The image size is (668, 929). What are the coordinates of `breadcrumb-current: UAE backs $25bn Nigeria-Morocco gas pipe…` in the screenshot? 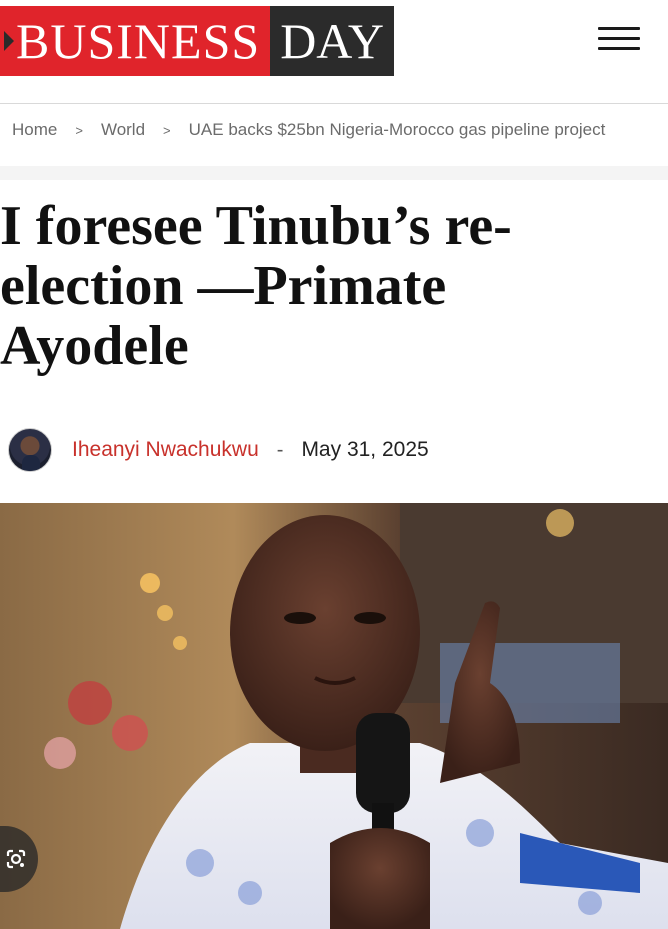 It's located at (397, 130).